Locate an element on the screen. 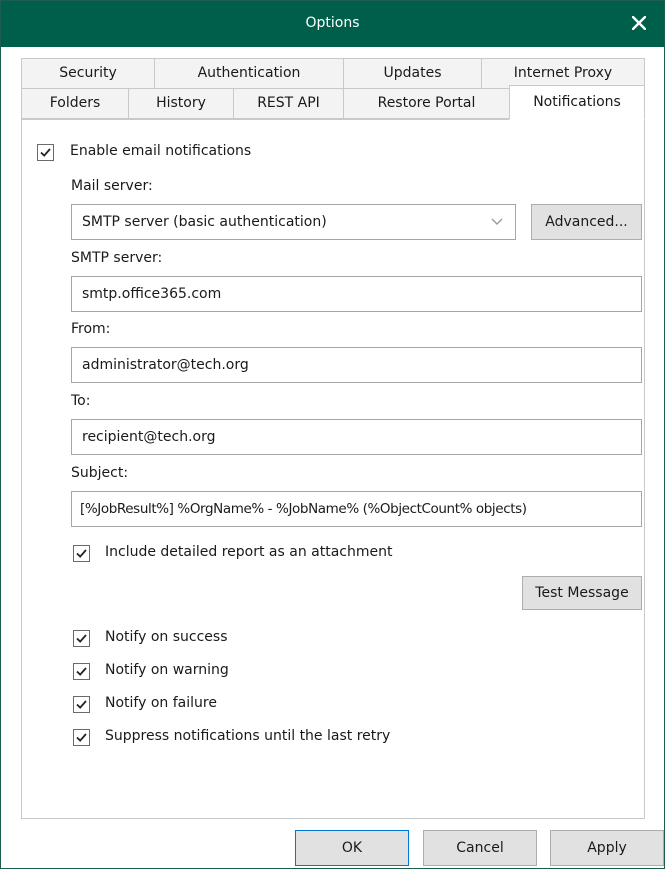  mail-server-label: Mail server: is located at coordinates (112, 186).